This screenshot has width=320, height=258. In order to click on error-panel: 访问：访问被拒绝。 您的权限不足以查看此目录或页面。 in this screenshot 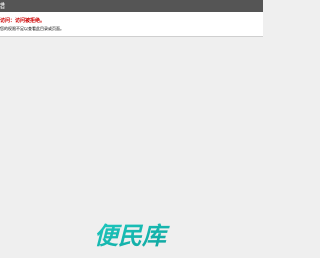, I will do `click(131, 24)`.